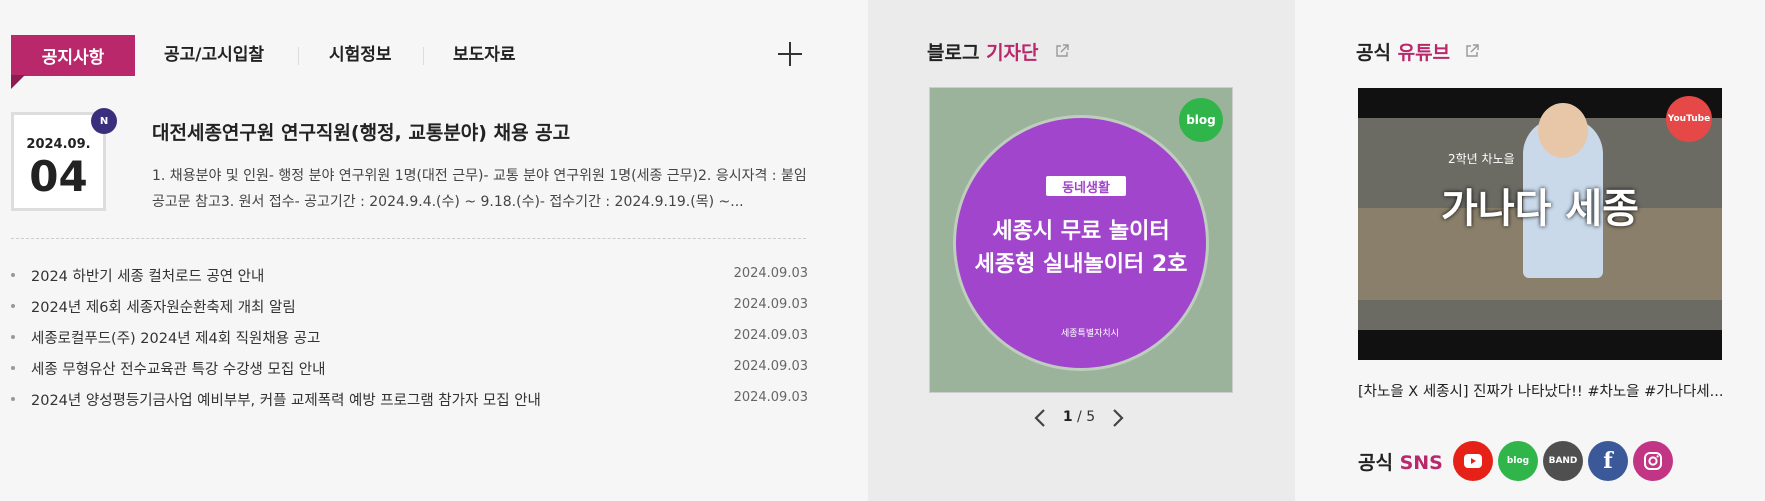  I want to click on more-plus-icon, so click(790, 54).